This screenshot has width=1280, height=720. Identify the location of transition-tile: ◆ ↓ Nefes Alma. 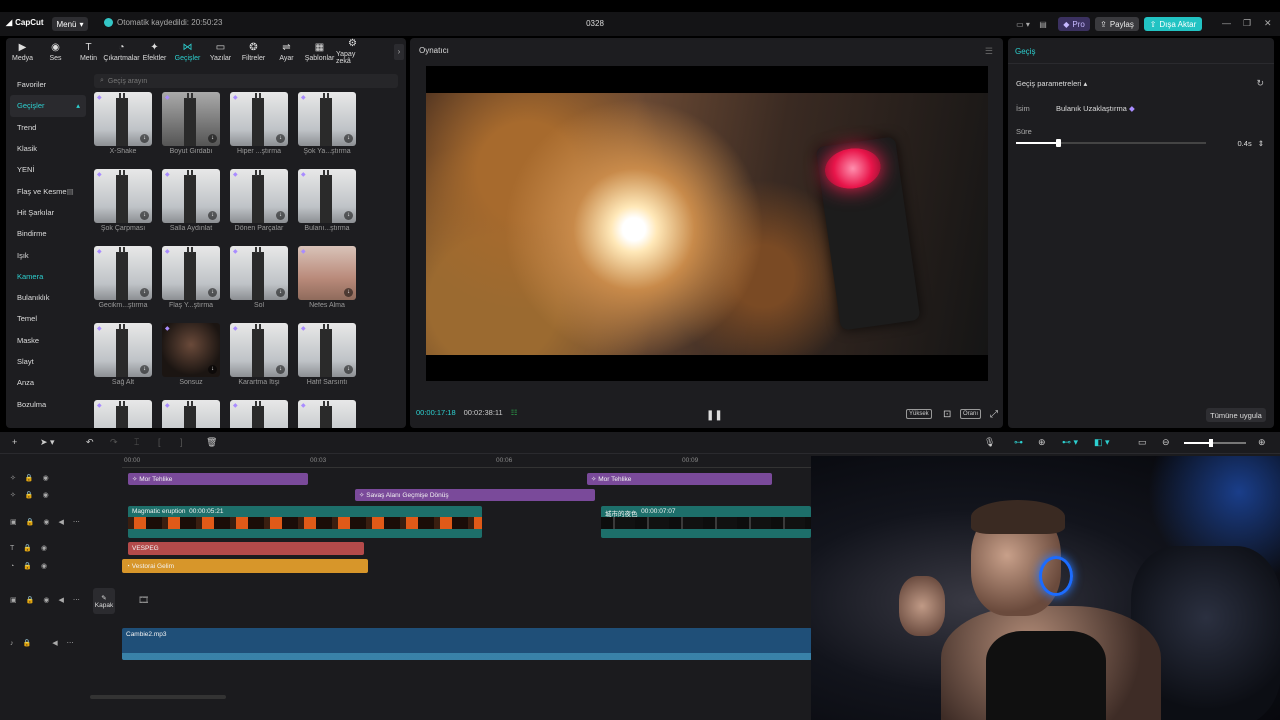
(327, 277).